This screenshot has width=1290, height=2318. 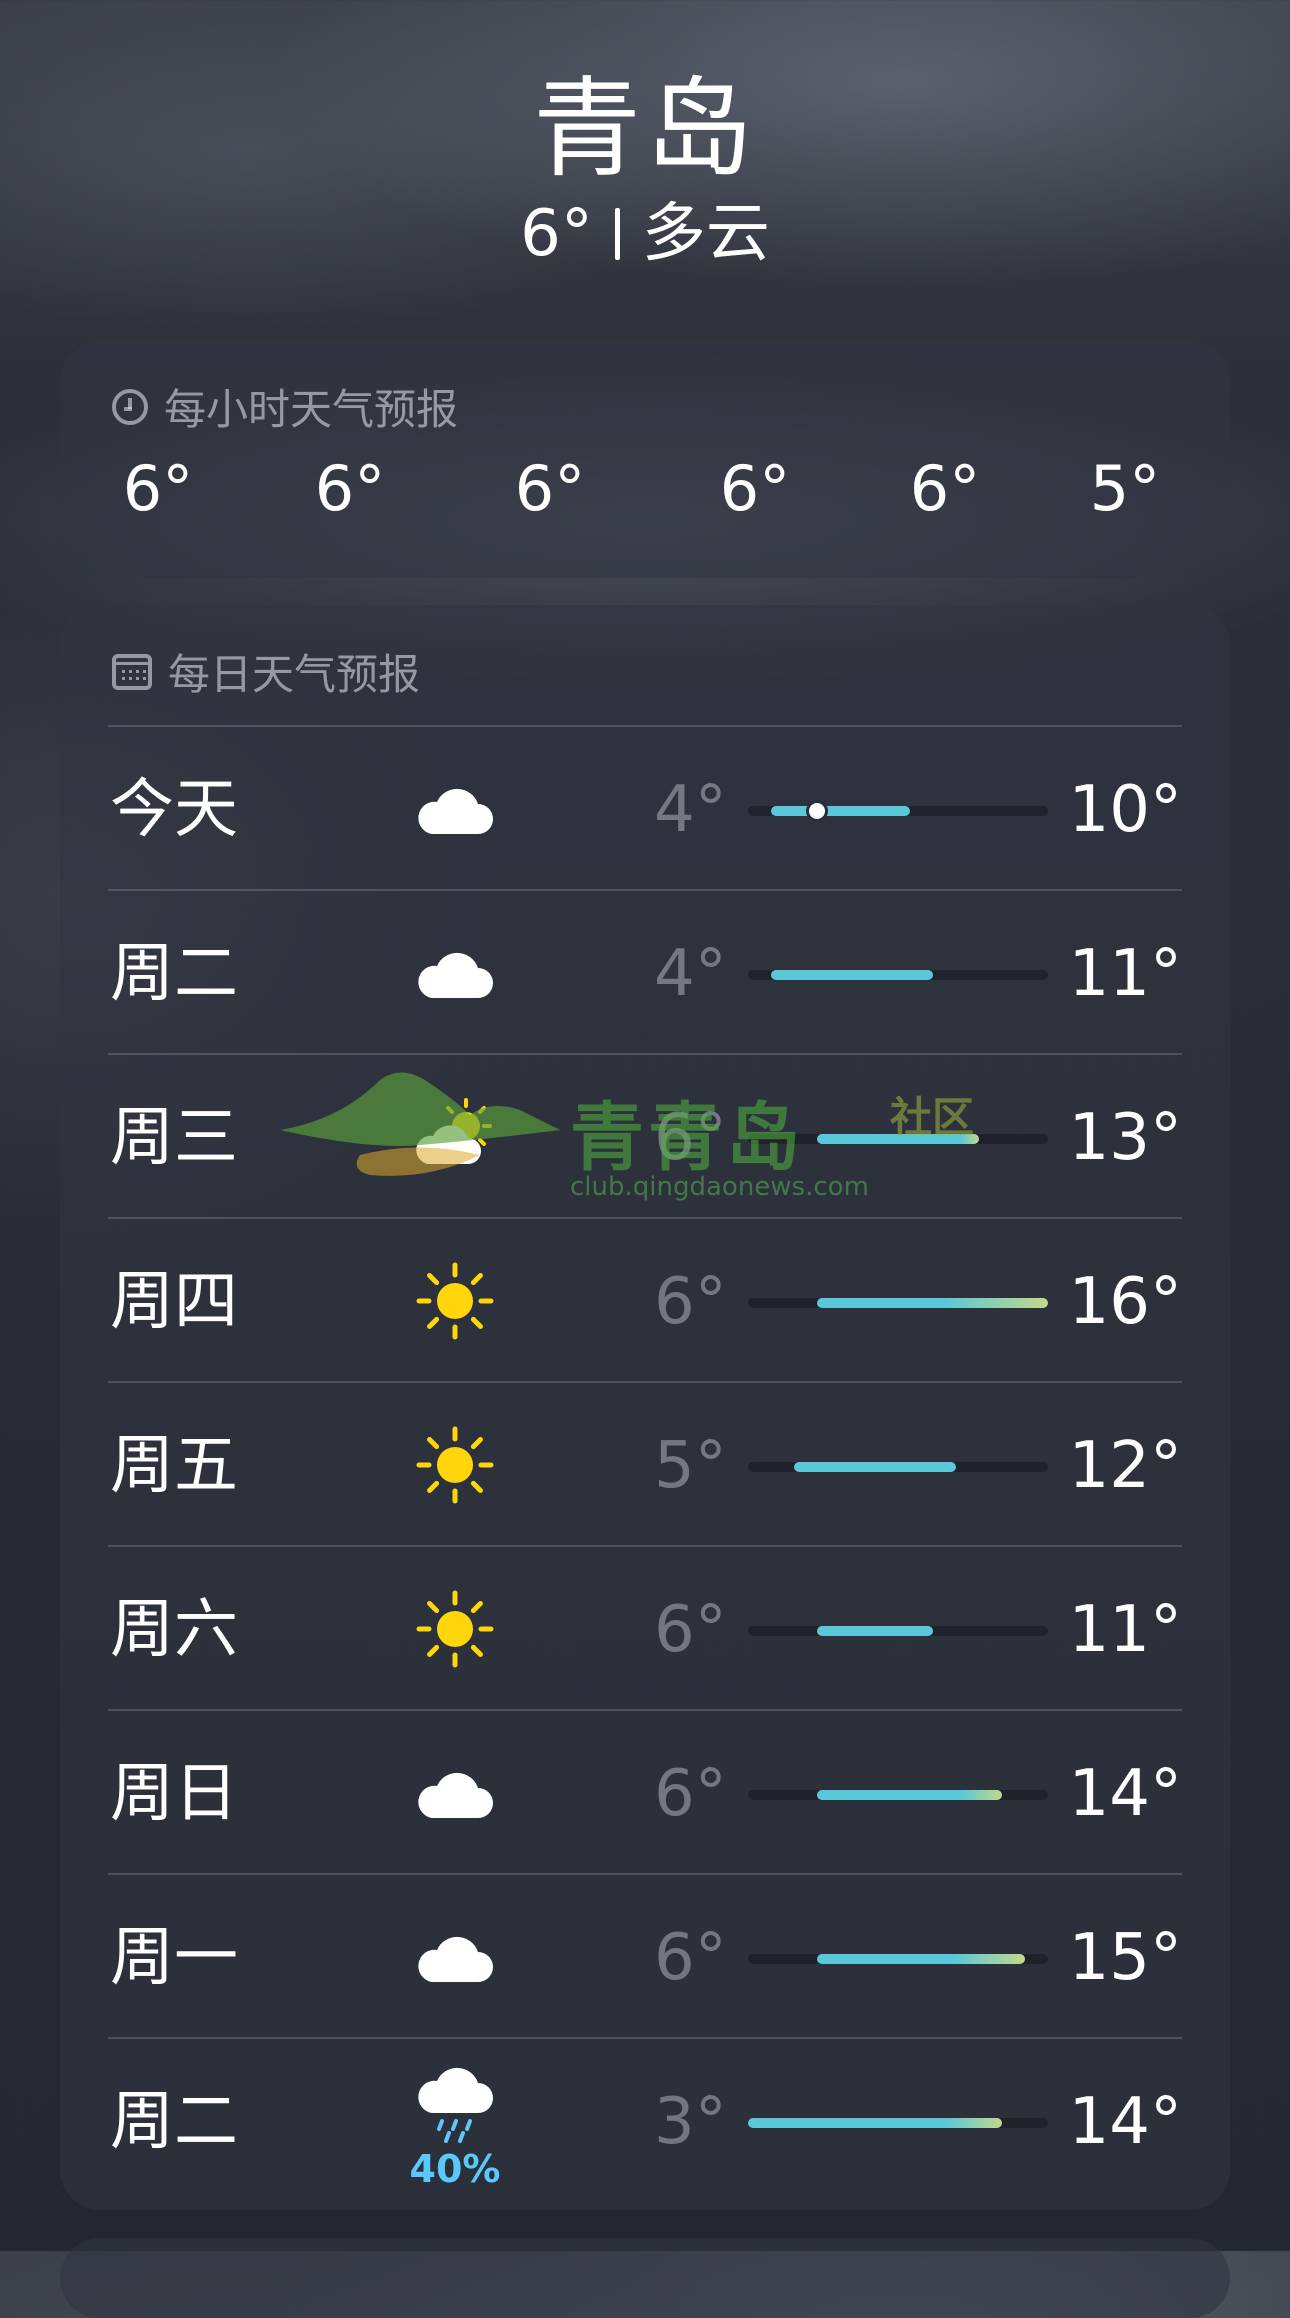 I want to click on next-card, so click(x=645, y=2278).